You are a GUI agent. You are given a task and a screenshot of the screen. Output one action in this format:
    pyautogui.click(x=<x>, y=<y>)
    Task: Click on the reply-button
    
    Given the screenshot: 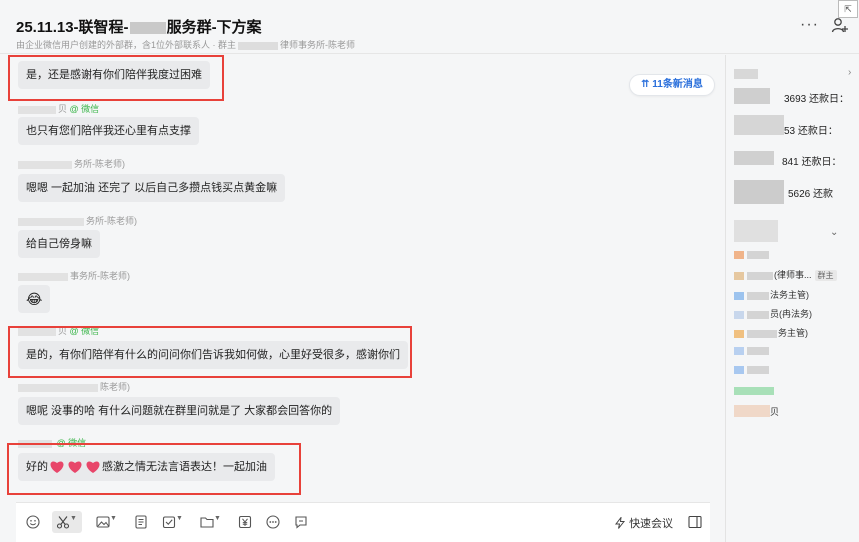 What is the action you would take?
    pyautogui.click(x=301, y=523)
    